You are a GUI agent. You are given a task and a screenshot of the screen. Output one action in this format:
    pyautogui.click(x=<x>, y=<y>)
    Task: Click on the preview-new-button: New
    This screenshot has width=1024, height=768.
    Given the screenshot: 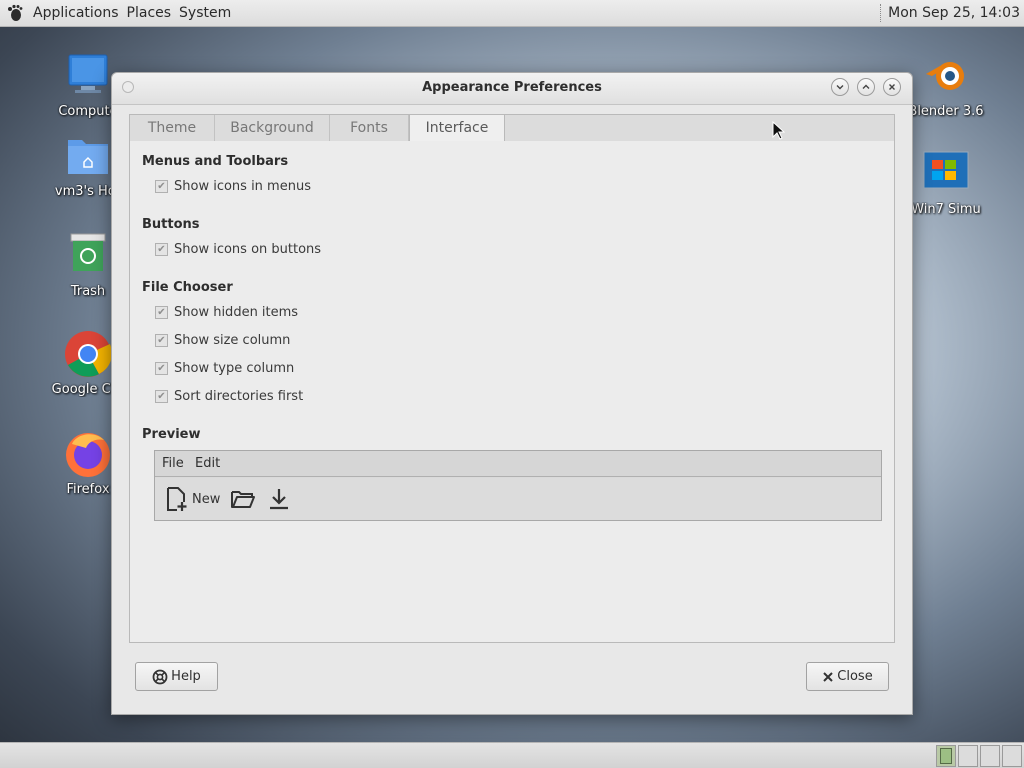 What is the action you would take?
    pyautogui.click(x=192, y=499)
    